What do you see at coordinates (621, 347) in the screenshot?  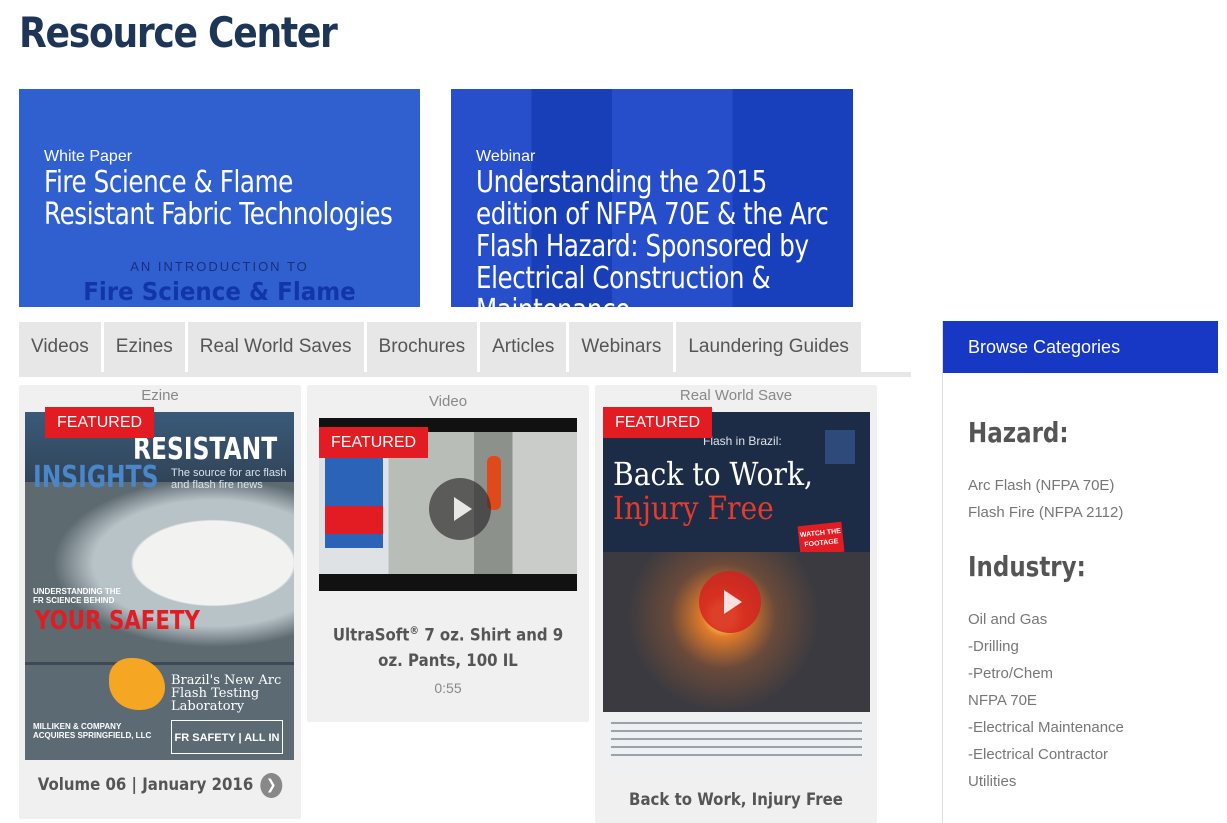 I see `tab-webinars: Webinars` at bounding box center [621, 347].